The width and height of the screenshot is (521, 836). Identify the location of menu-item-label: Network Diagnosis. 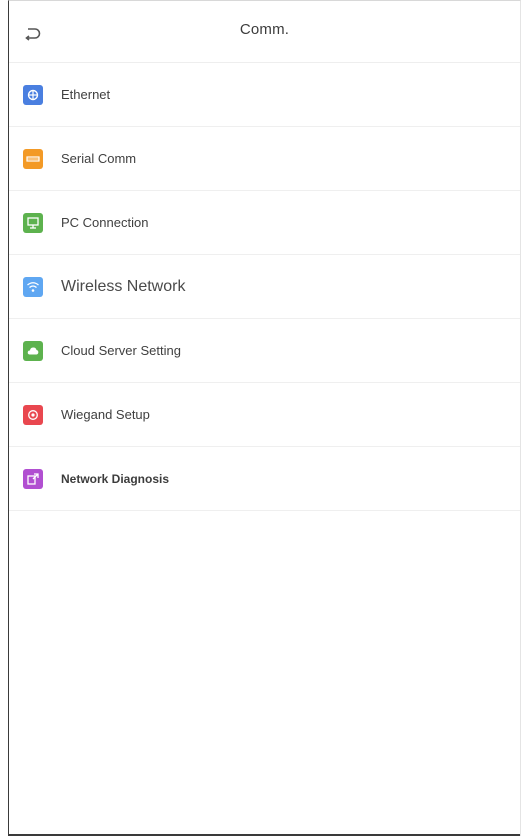
(115, 478).